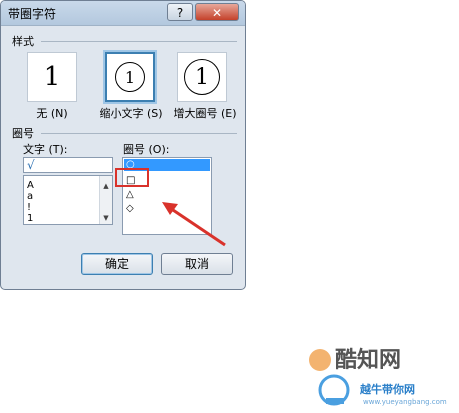 Image resolution: width=459 pixels, height=413 pixels. Describe the element at coordinates (197, 226) in the screenshot. I see `annotation-arrow-line` at that location.